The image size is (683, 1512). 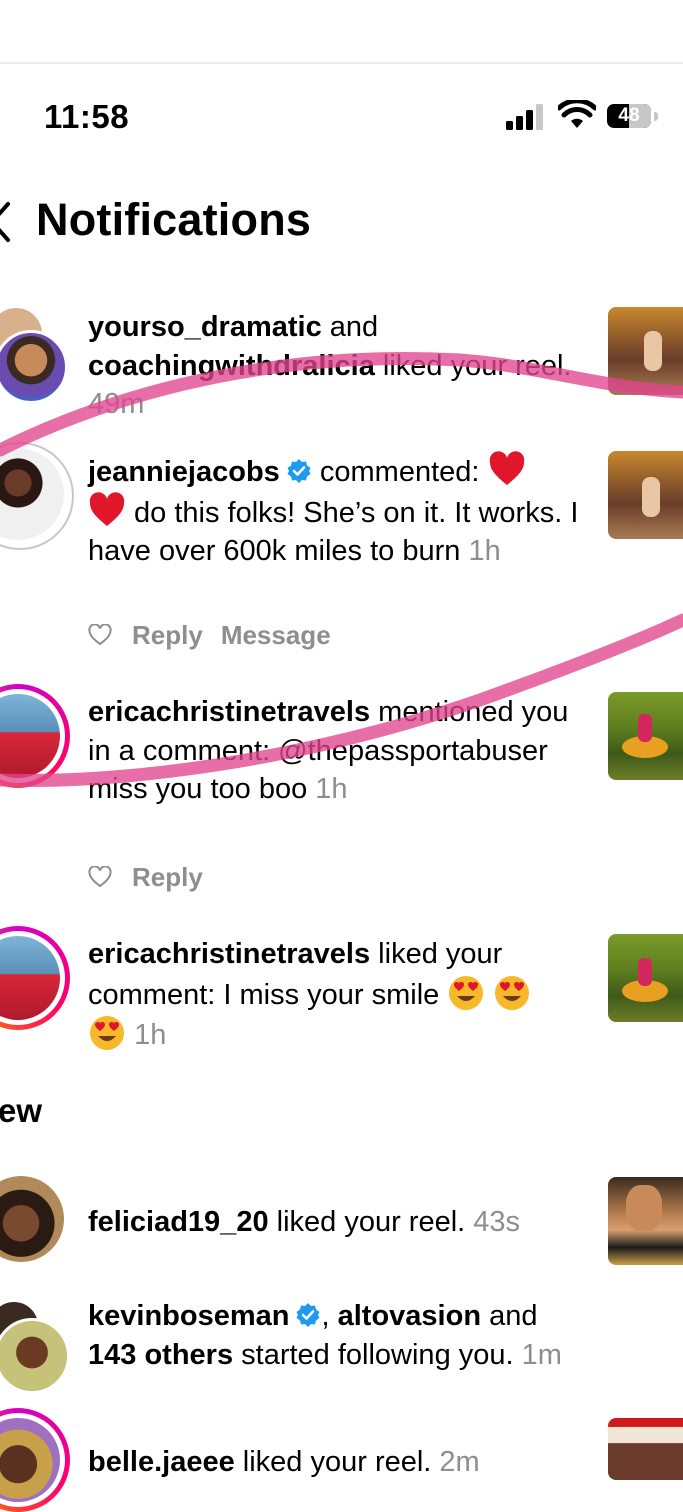 What do you see at coordinates (184, 472) in the screenshot?
I see `username-link: jeanniejacobs` at bounding box center [184, 472].